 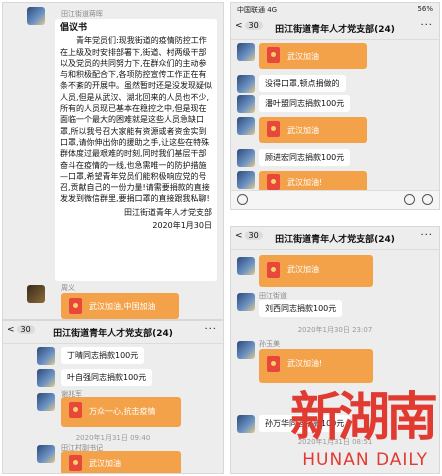 What do you see at coordinates (107, 377) in the screenshot?
I see `message-bubble: 叶自强同志捐款100元` at bounding box center [107, 377].